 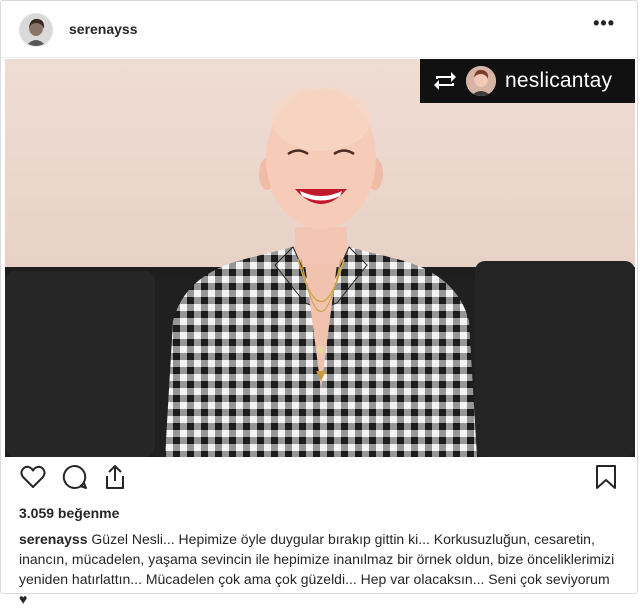 I want to click on profile-avatar, so click(x=36, y=30).